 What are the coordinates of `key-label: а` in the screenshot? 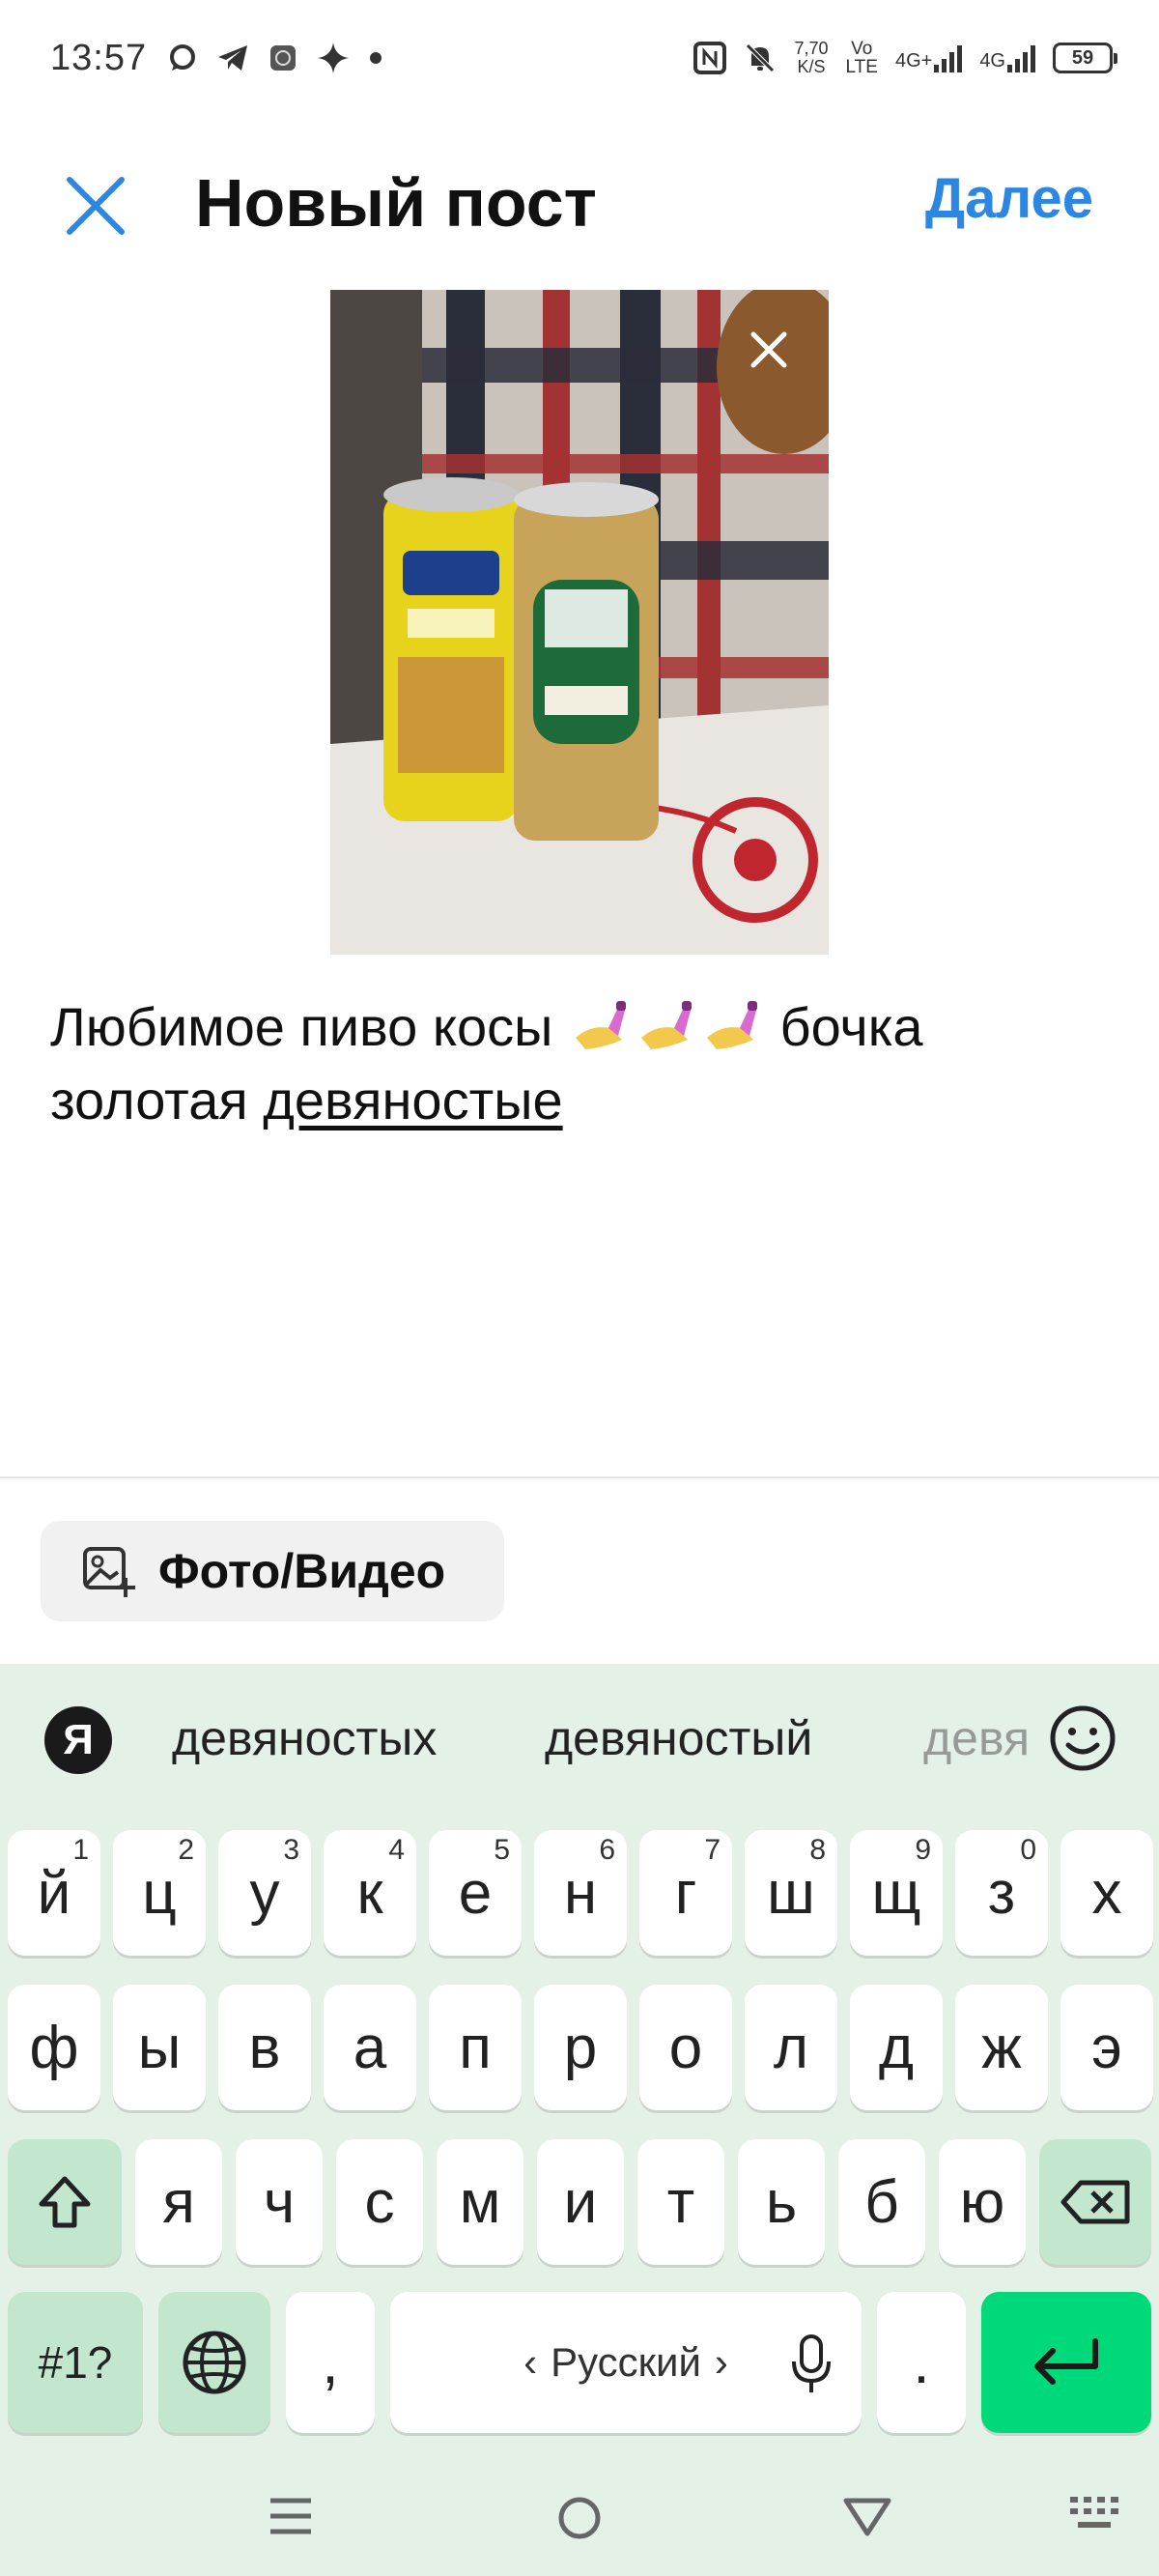 It's located at (370, 2048).